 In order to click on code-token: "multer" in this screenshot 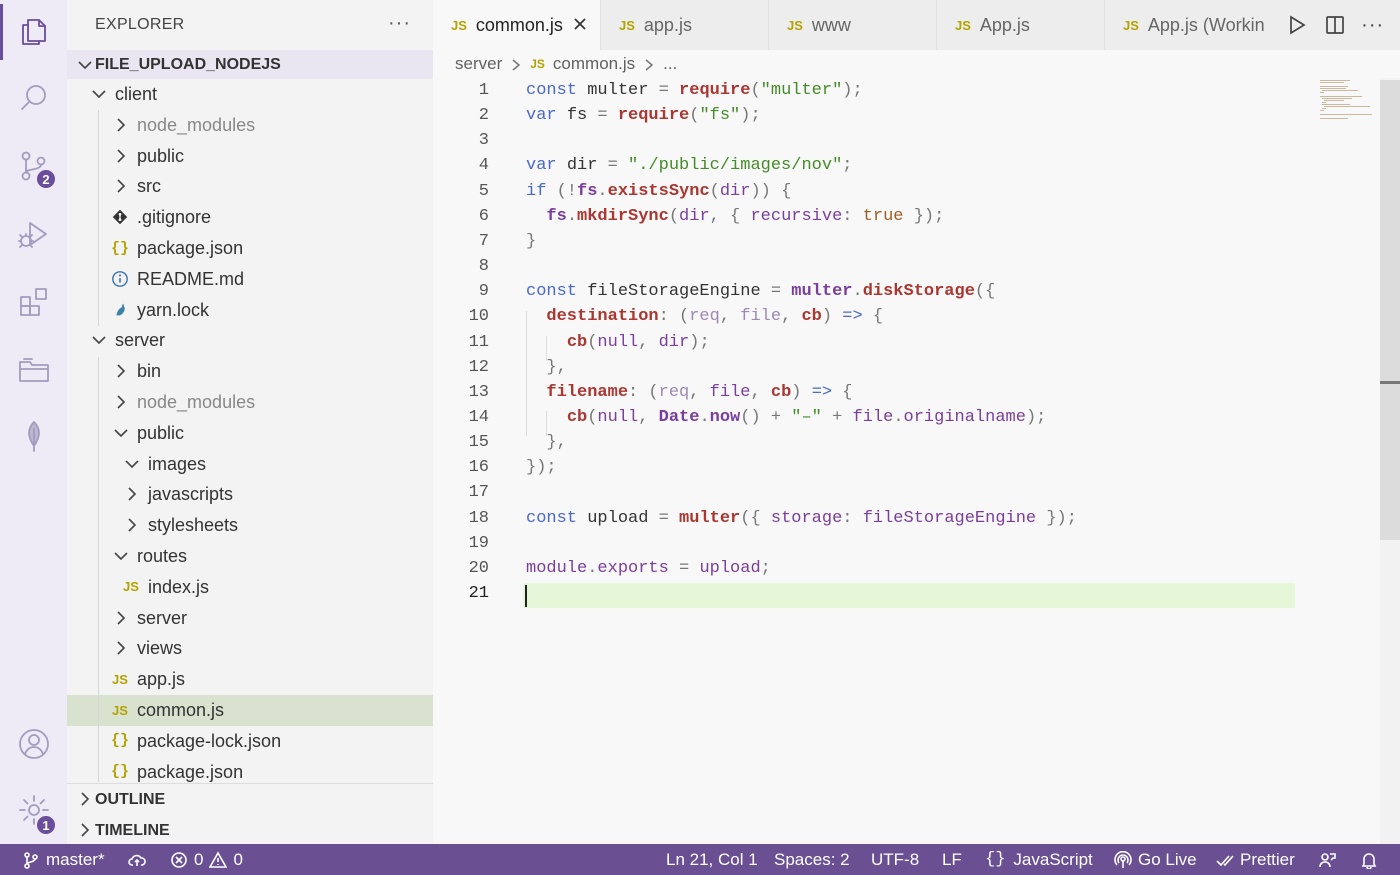, I will do `click(801, 90)`.